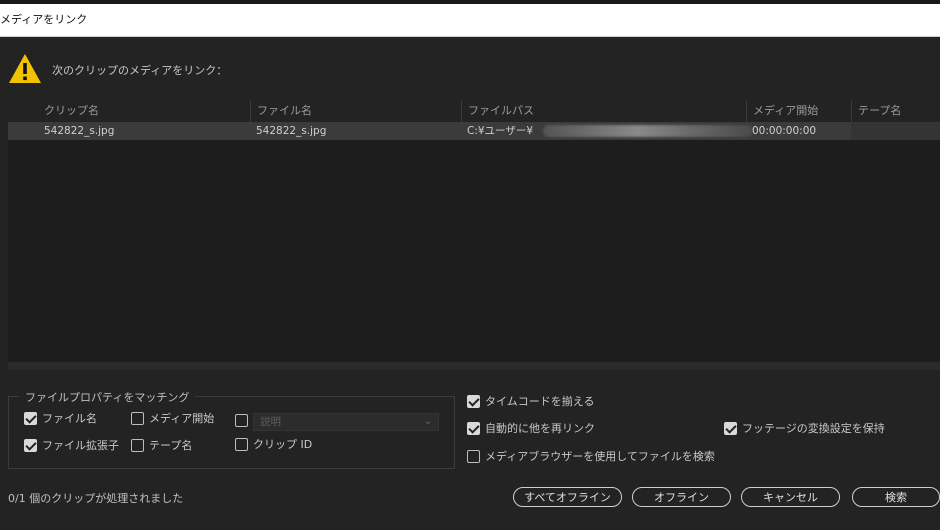 This screenshot has height=530, width=940. I want to click on column-media-start: メディア開始, so click(798, 111).